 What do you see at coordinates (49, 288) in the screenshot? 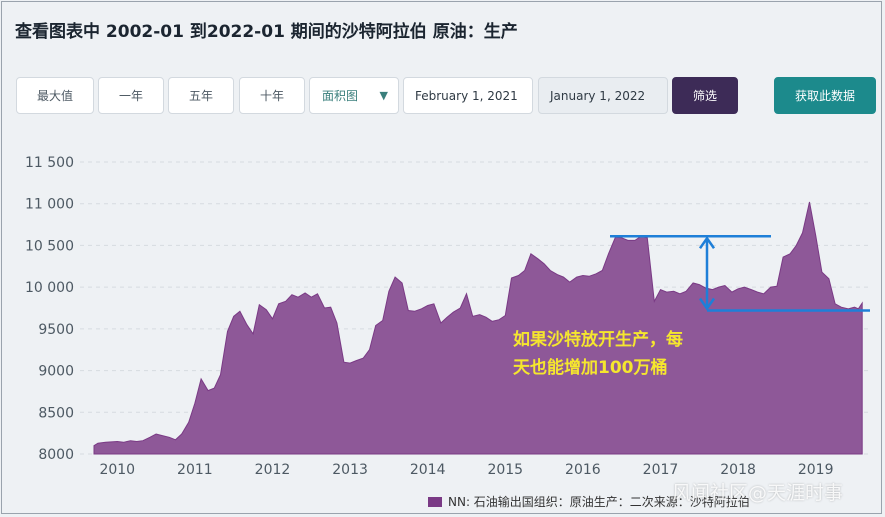
I see `y-tick-label: 10 000` at bounding box center [49, 288].